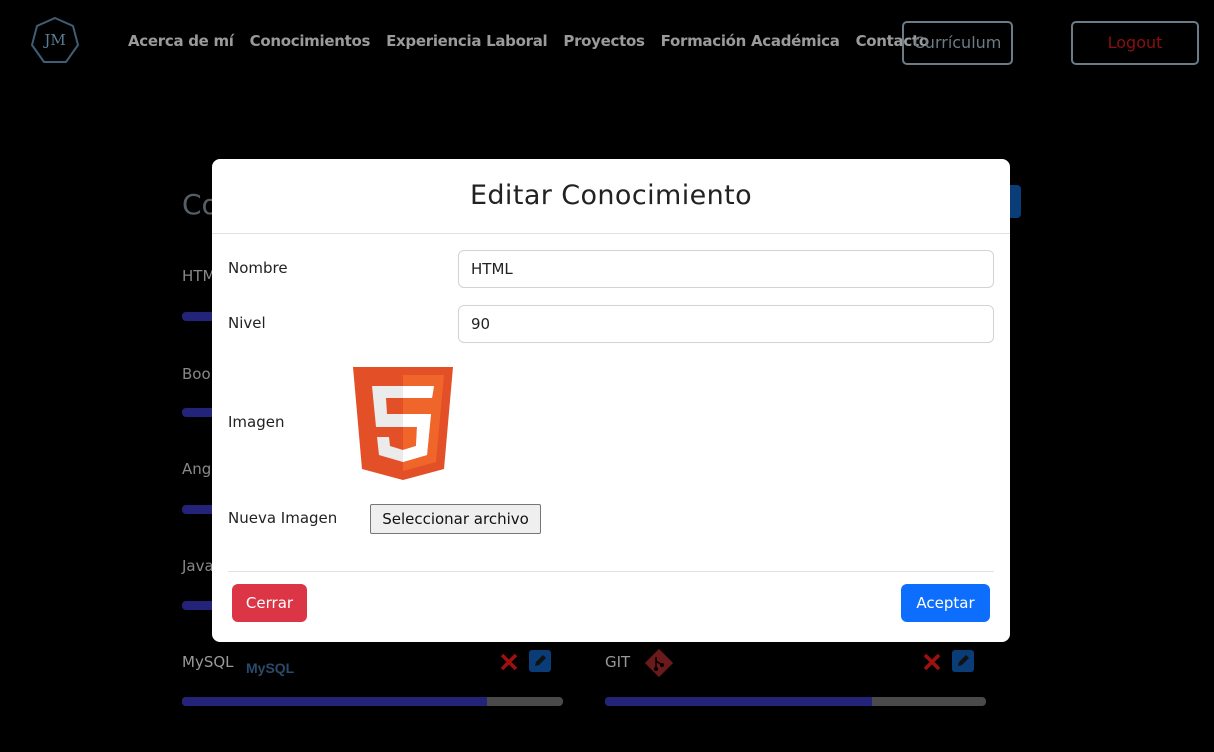 The width and height of the screenshot is (1214, 752). What do you see at coordinates (750, 41) in the screenshot?
I see `nav-link-formacion: Formación Académica` at bounding box center [750, 41].